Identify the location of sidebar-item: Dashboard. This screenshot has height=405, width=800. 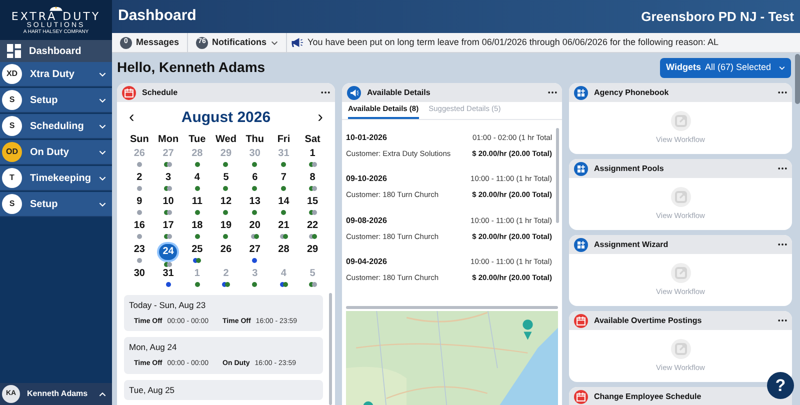
(56, 51).